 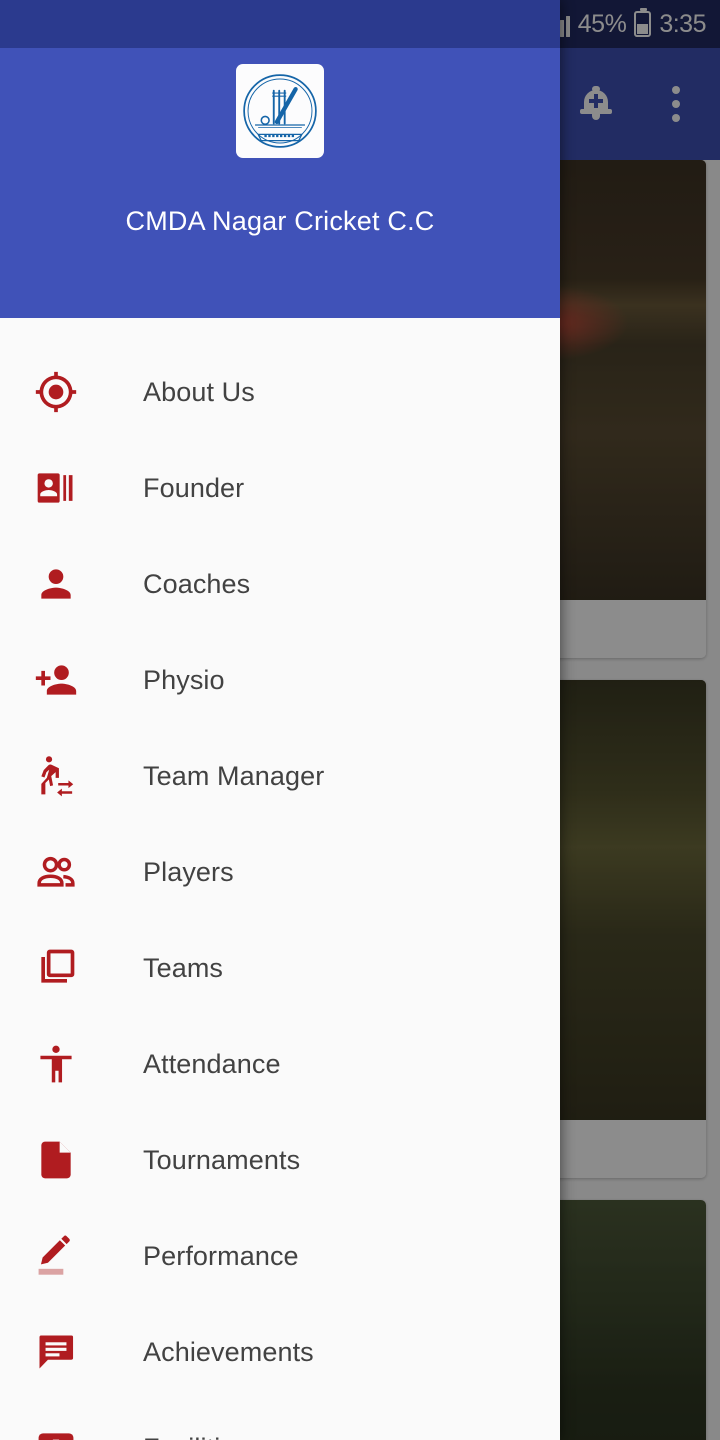 I want to click on nav-label: Physio, so click(x=184, y=679).